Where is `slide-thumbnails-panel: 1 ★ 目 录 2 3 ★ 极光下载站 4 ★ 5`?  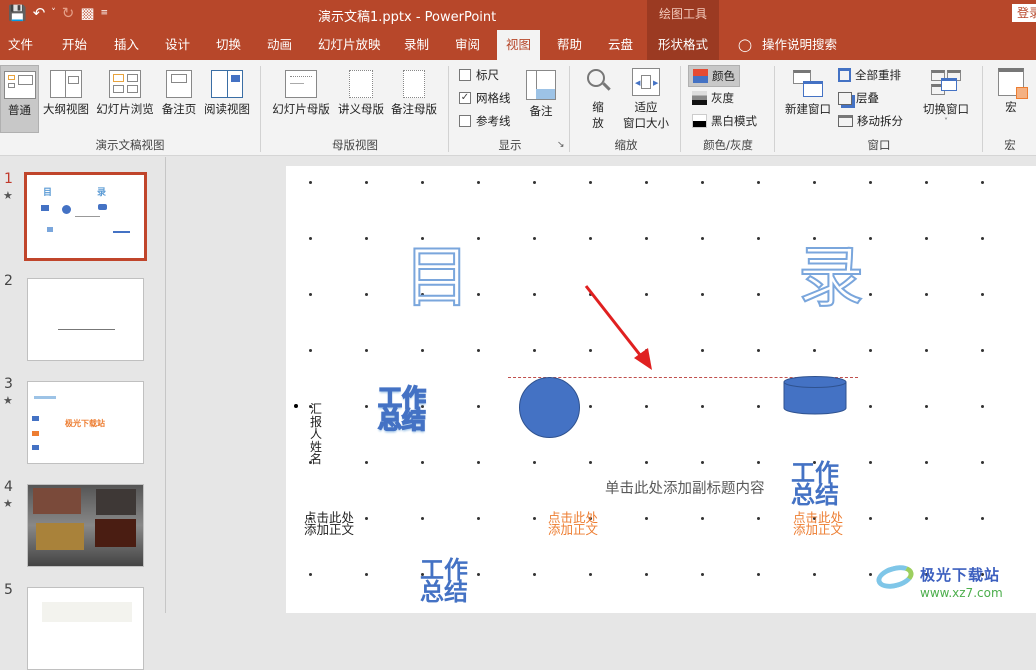 slide-thumbnails-panel: 1 ★ 目 录 2 3 ★ 极光下载站 4 ★ 5 is located at coordinates (83, 413).